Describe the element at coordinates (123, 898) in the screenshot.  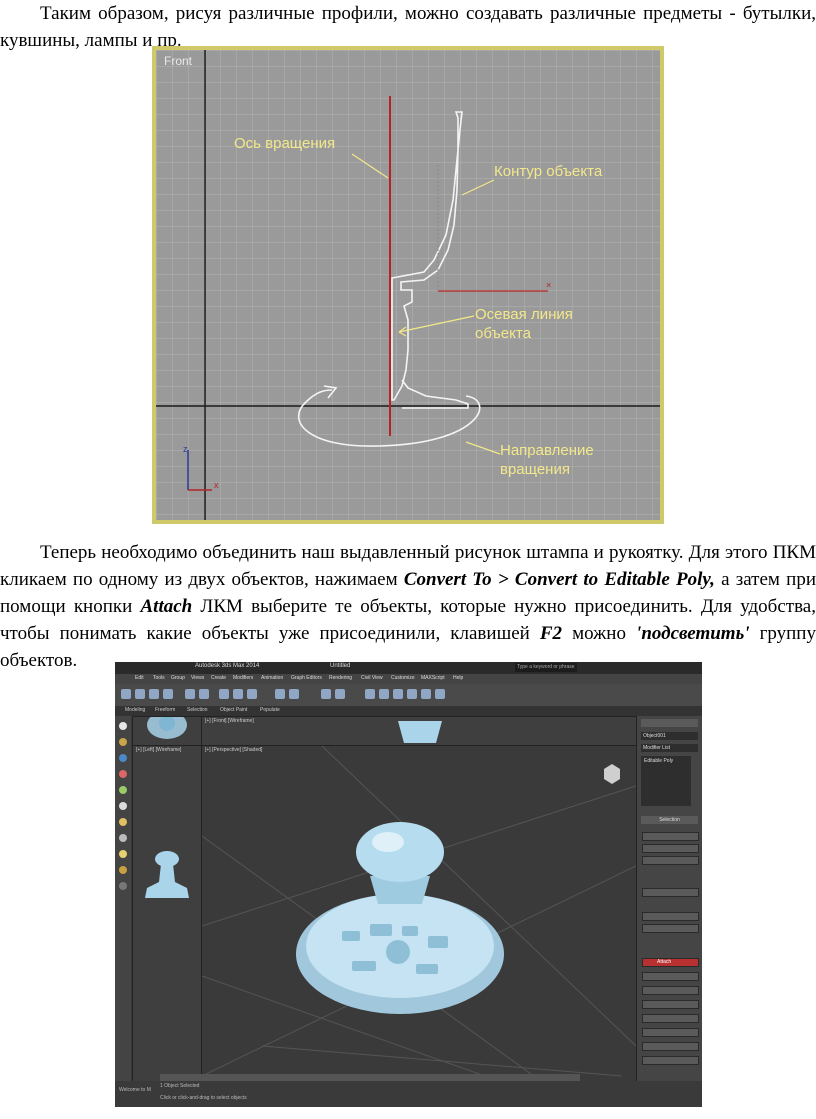
I see `left-toolbar` at that location.